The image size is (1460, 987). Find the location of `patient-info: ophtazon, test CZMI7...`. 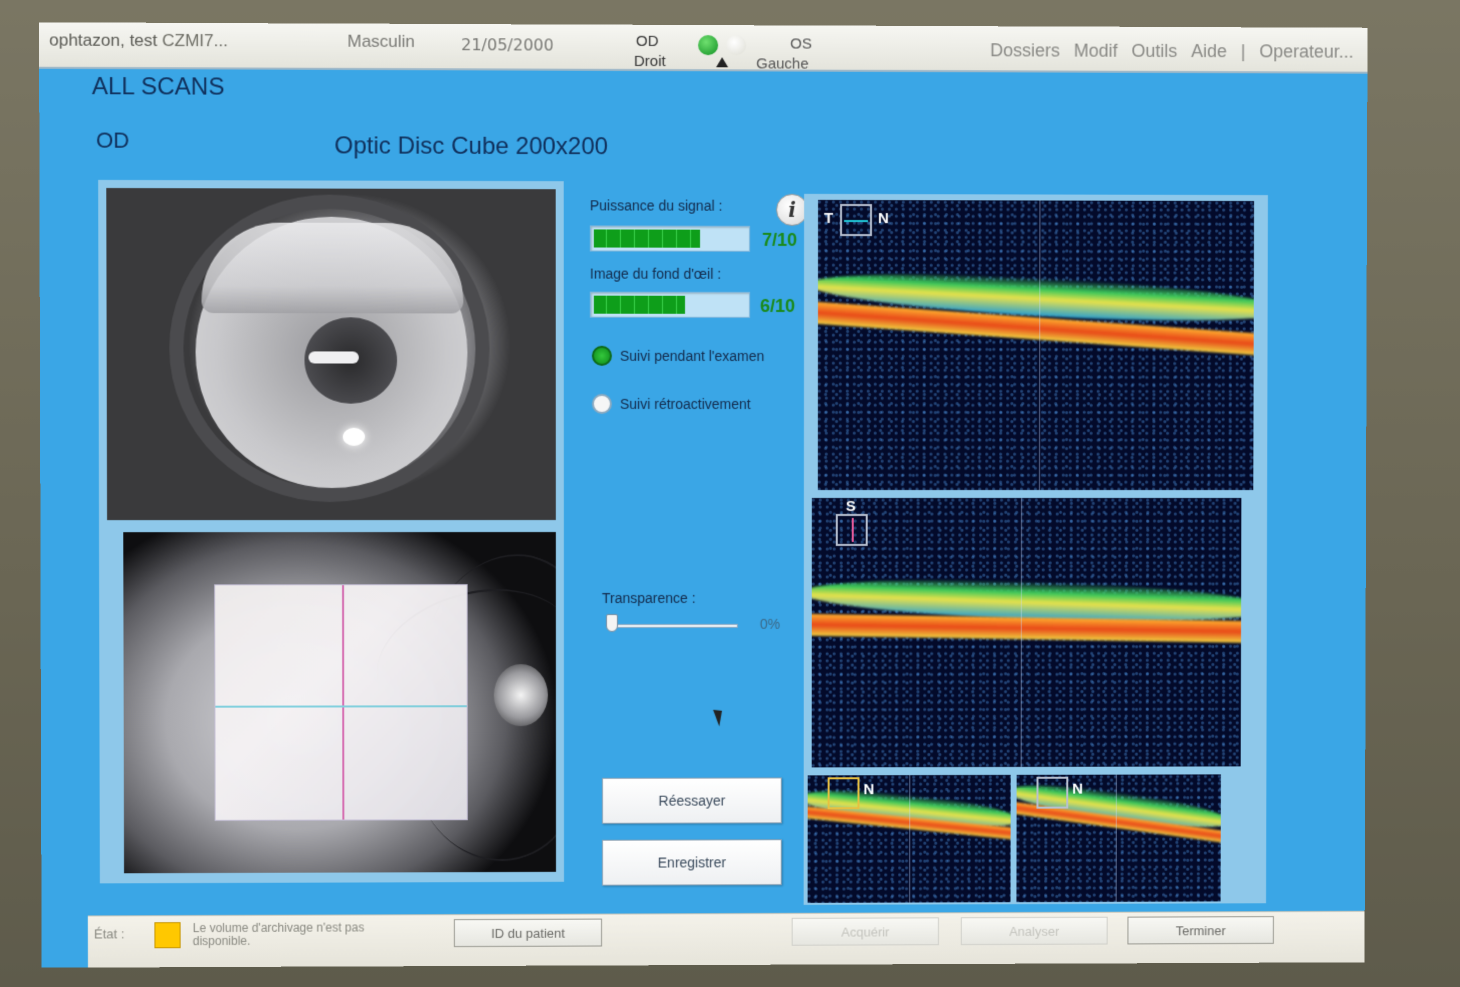

patient-info: ophtazon, test CZMI7... is located at coordinates (138, 40).